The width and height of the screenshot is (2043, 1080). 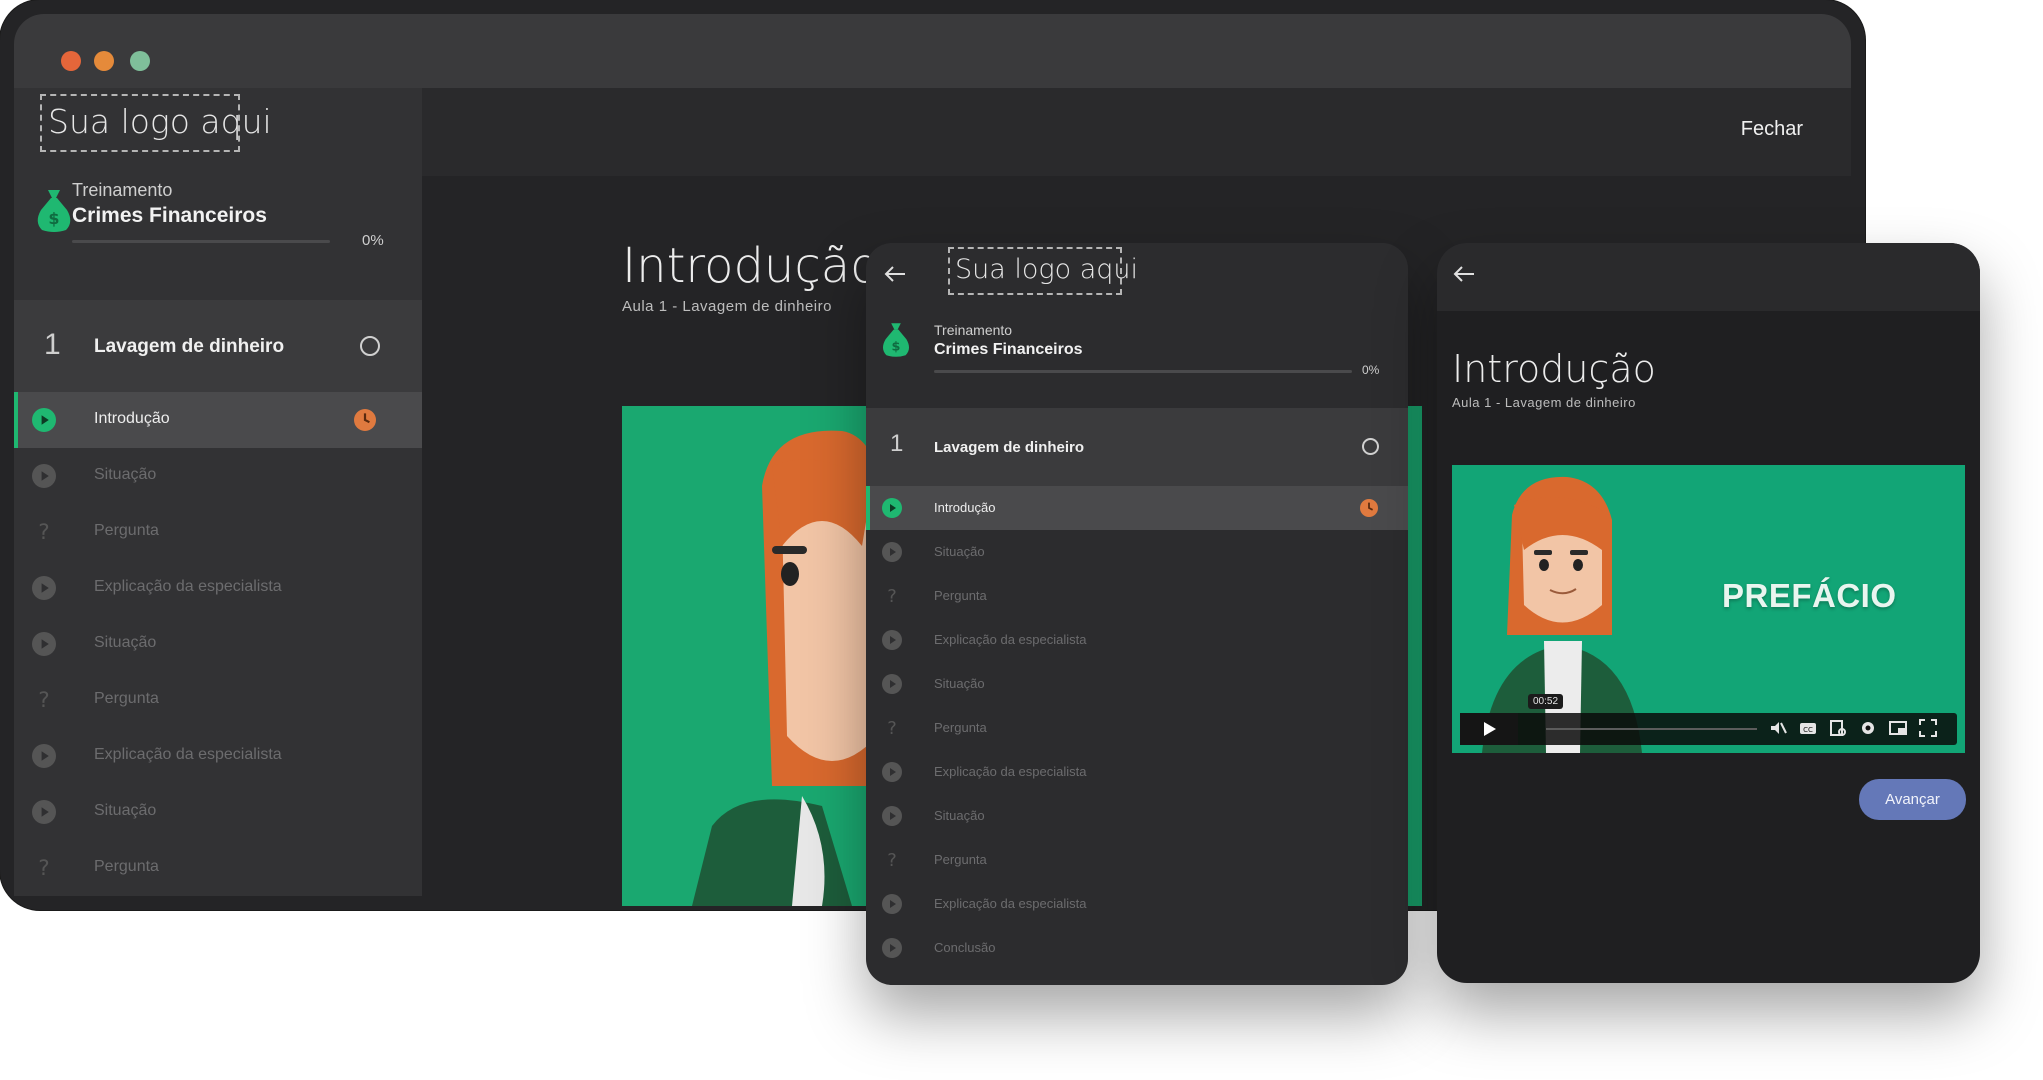 I want to click on lesson-item: Conclusão, so click(x=1137, y=948).